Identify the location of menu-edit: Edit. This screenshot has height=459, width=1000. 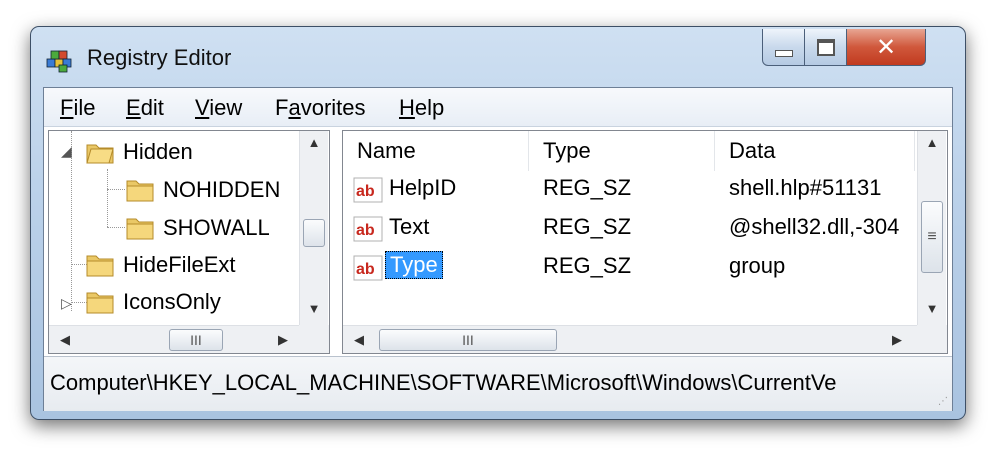
(145, 108).